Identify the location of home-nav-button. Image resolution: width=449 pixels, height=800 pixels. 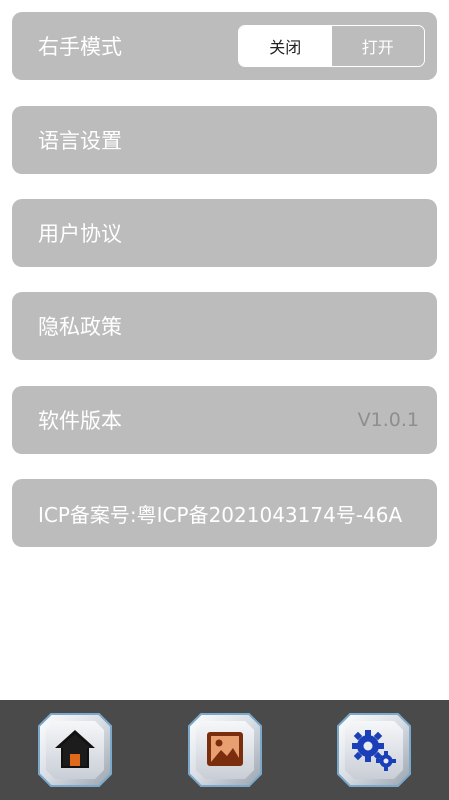
(75, 750).